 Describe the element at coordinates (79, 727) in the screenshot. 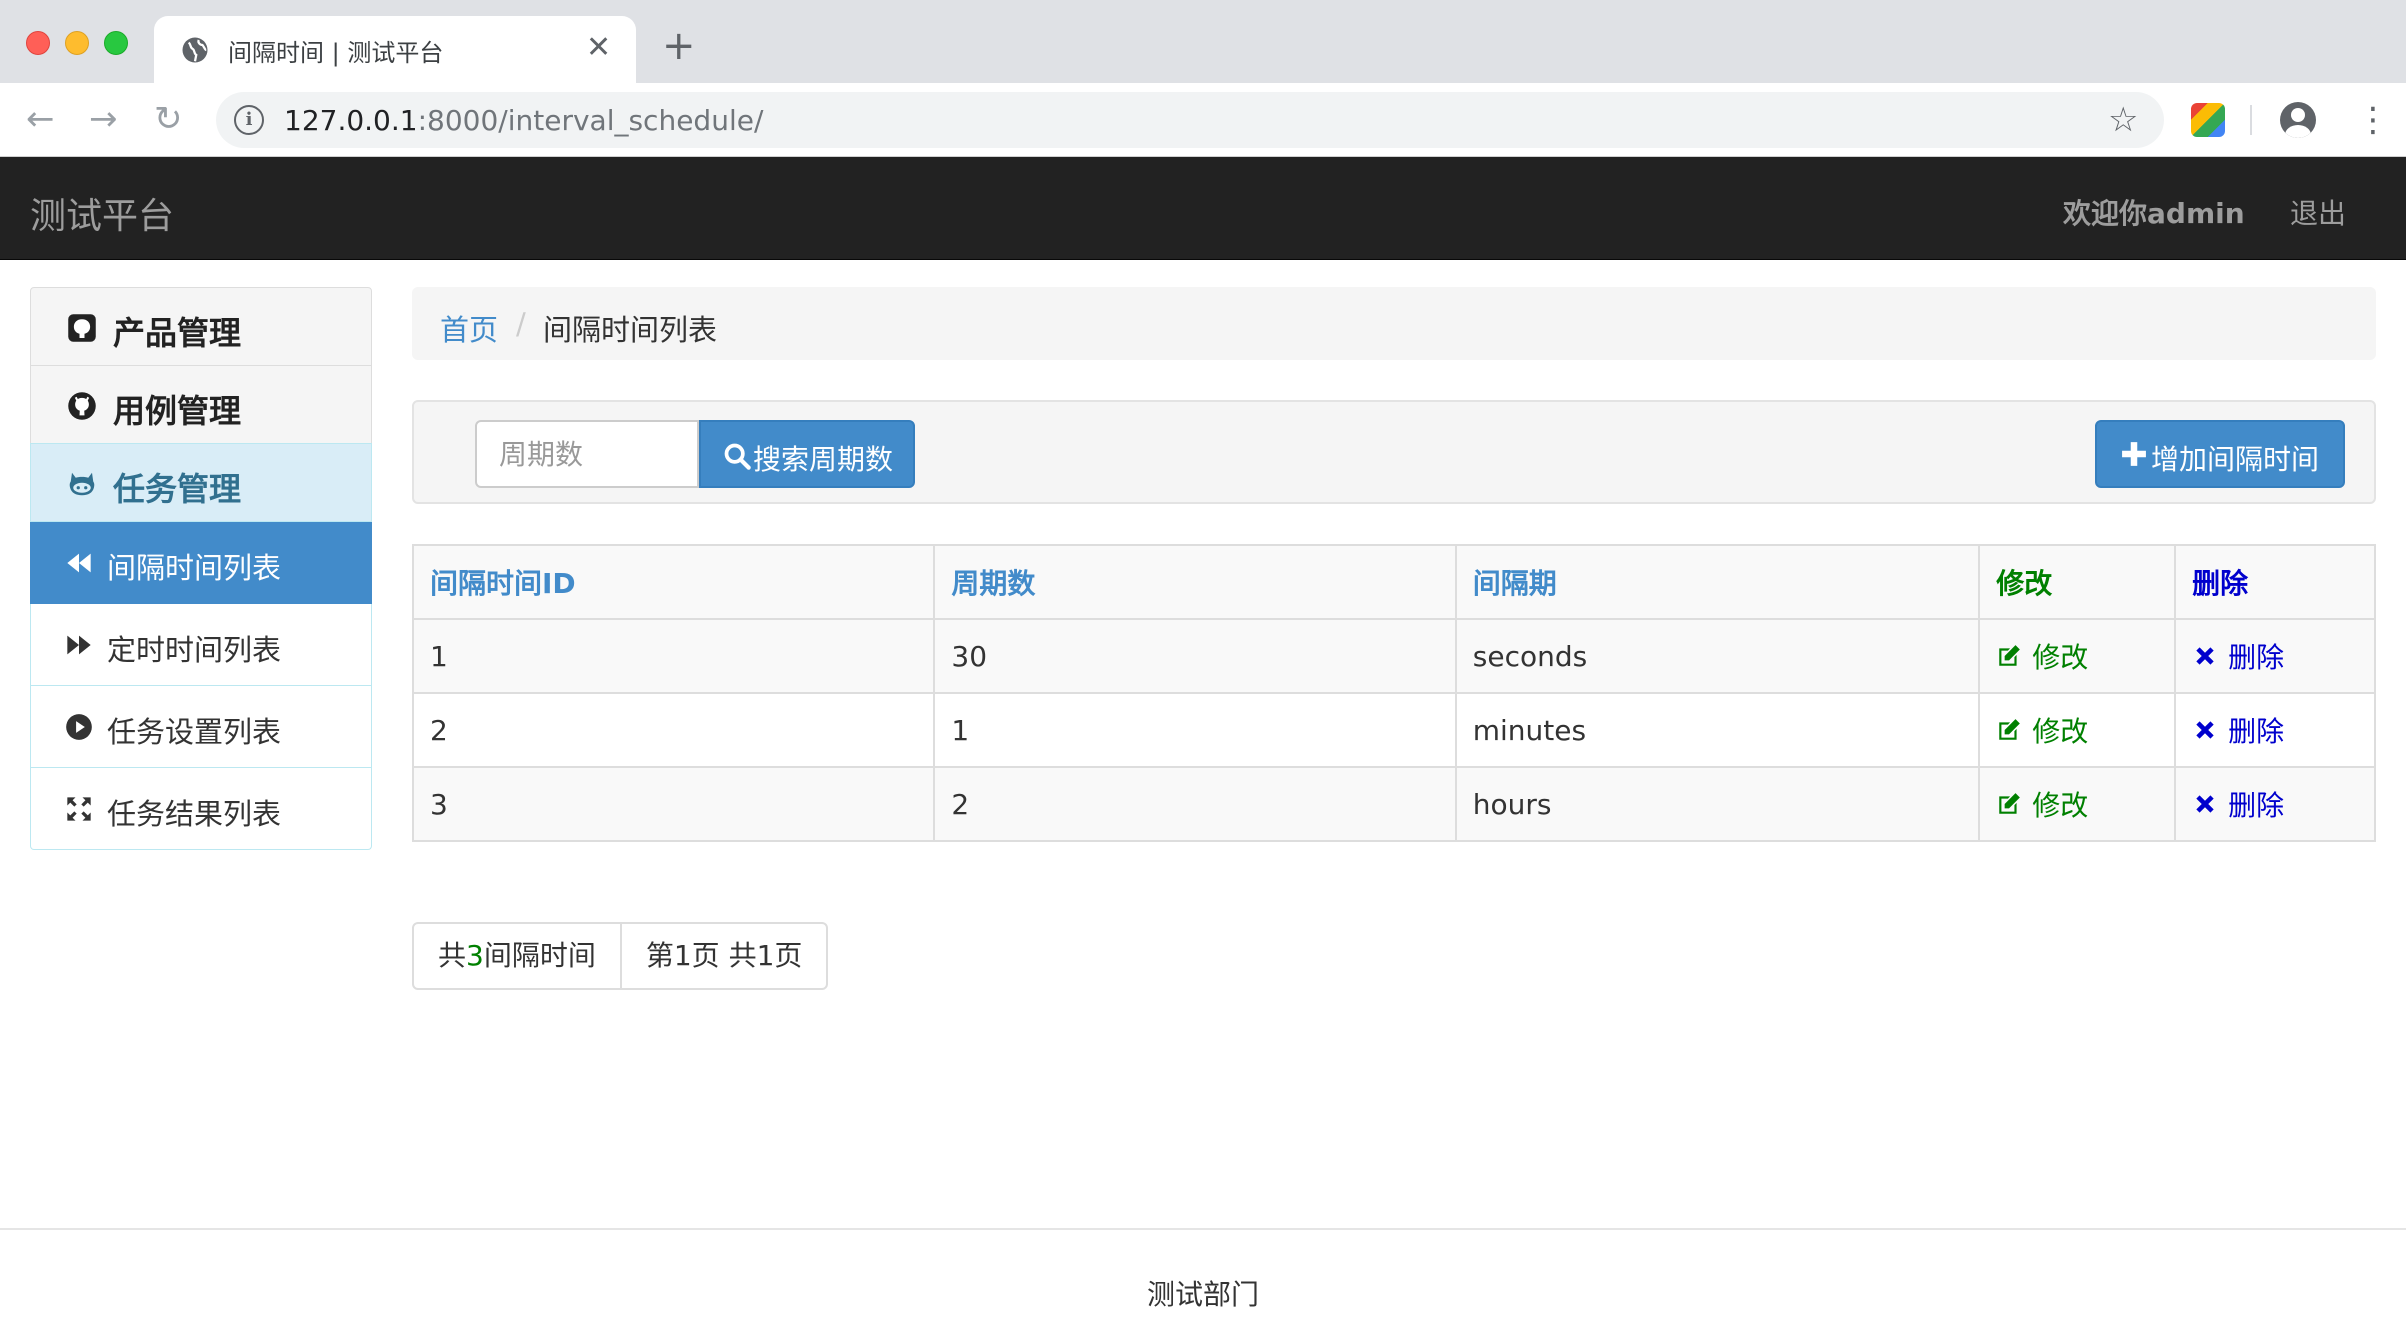

I see `play-circle-icon` at that location.